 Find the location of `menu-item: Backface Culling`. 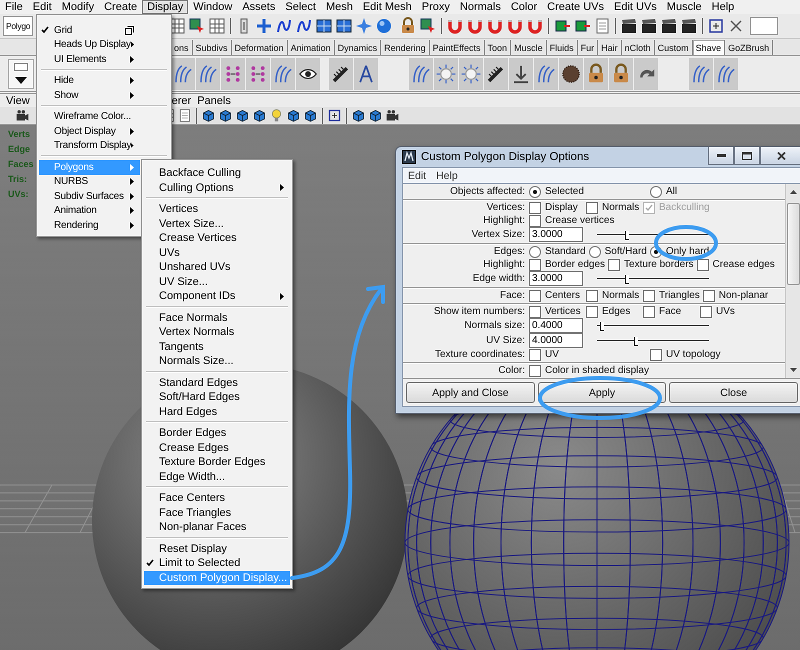

menu-item: Backface Culling is located at coordinates (217, 173).